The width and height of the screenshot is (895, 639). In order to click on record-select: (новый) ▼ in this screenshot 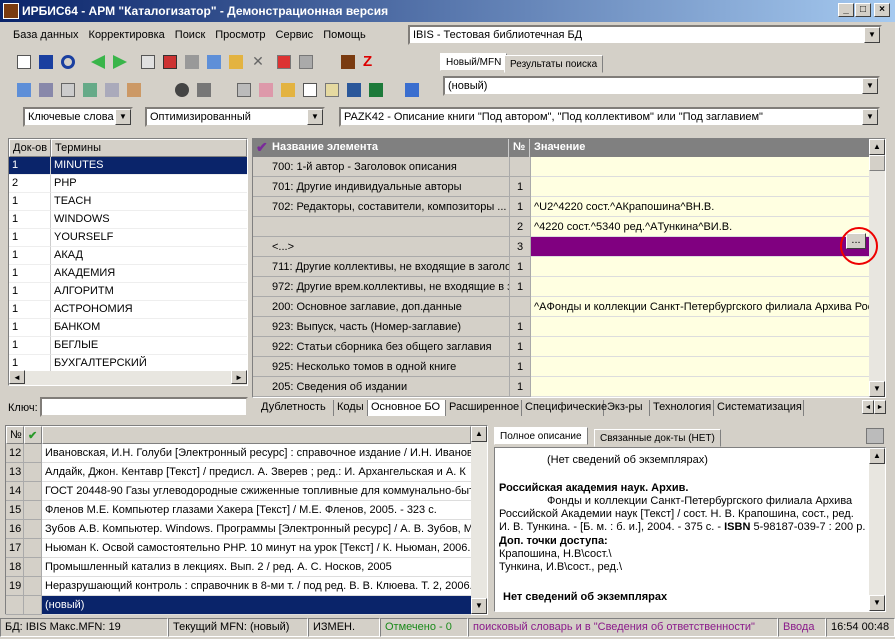, I will do `click(661, 86)`.